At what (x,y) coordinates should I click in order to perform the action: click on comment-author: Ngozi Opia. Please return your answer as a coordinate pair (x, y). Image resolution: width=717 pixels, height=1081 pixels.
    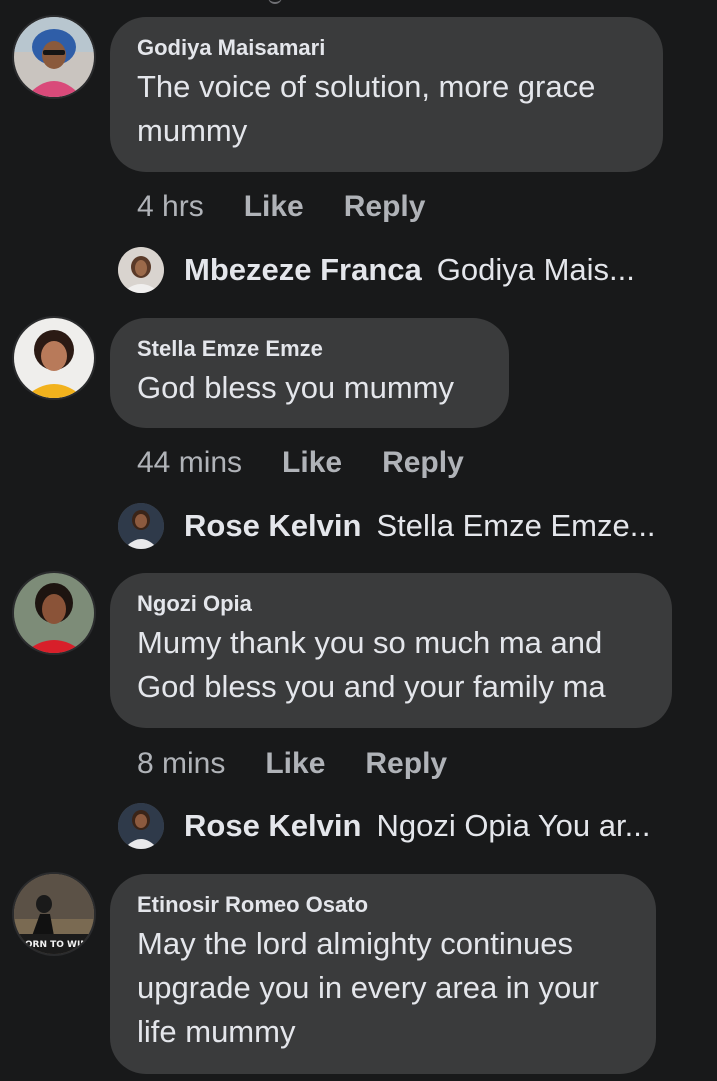
    Looking at the image, I should click on (391, 604).